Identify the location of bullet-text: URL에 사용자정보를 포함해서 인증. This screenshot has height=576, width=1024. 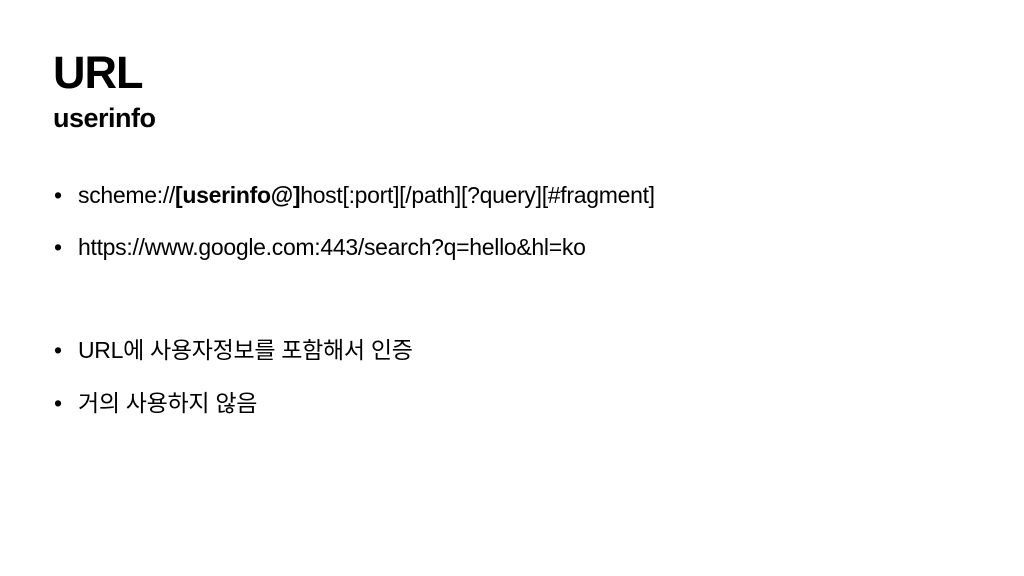
(245, 350).